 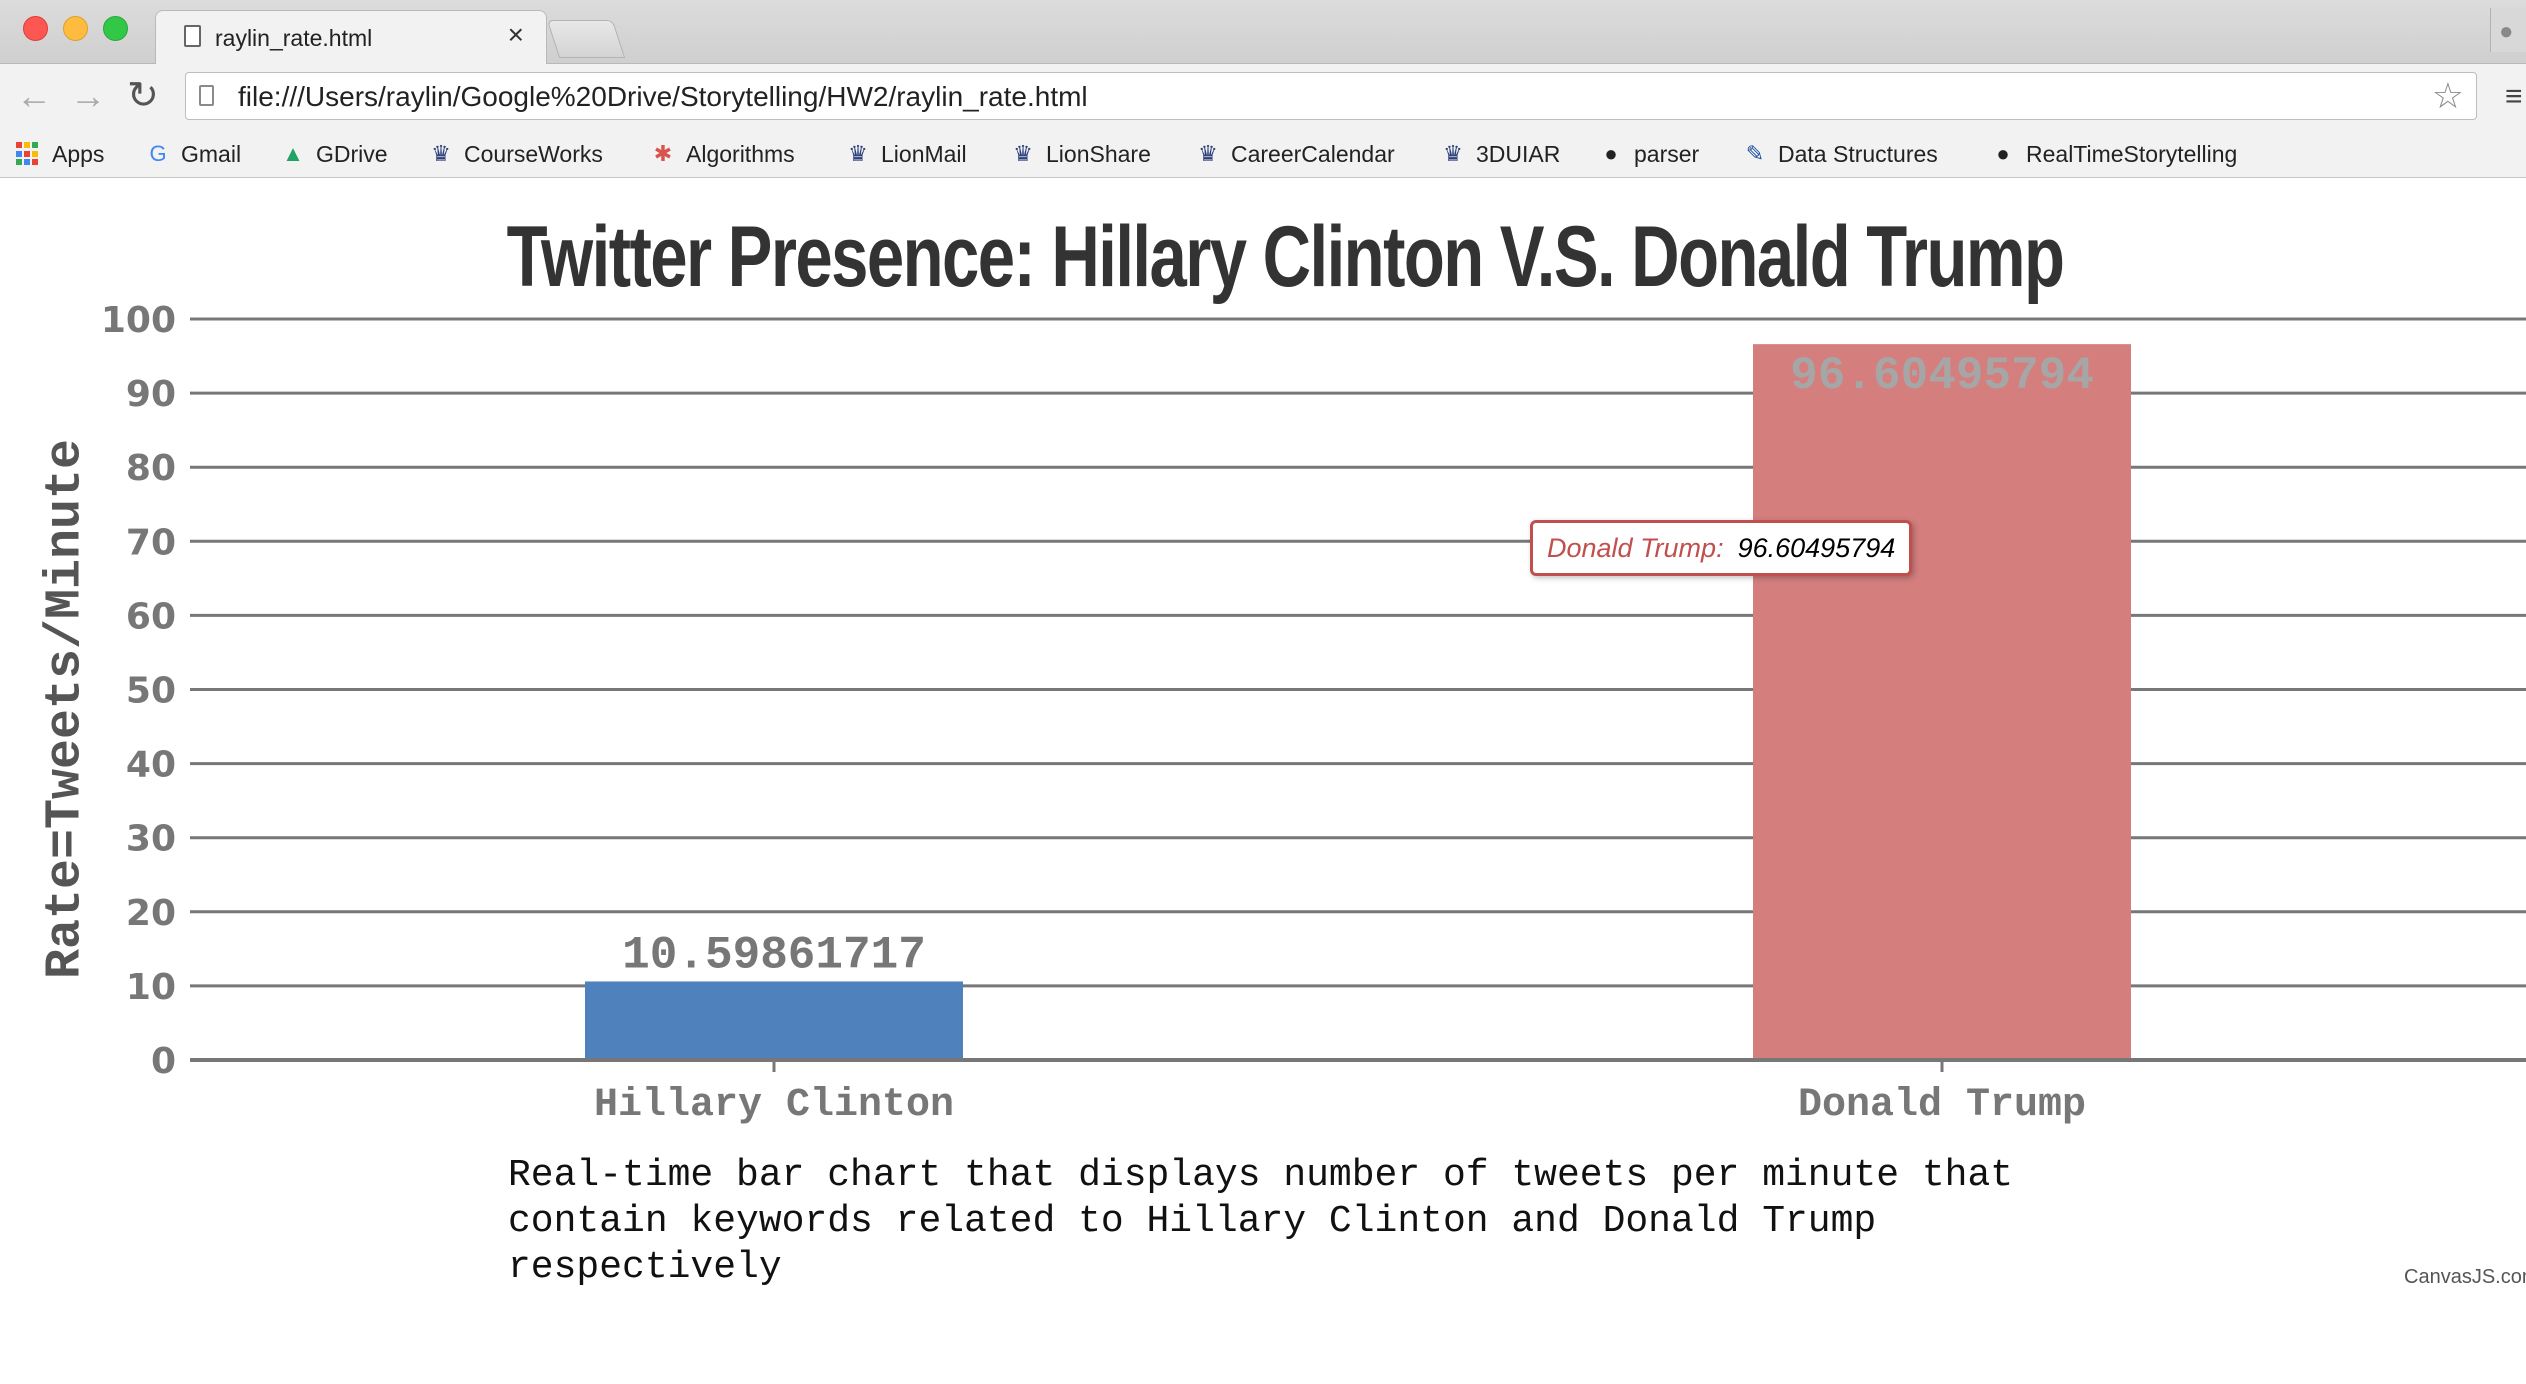 I want to click on bar-data-label: 10.59861717, so click(x=774, y=955).